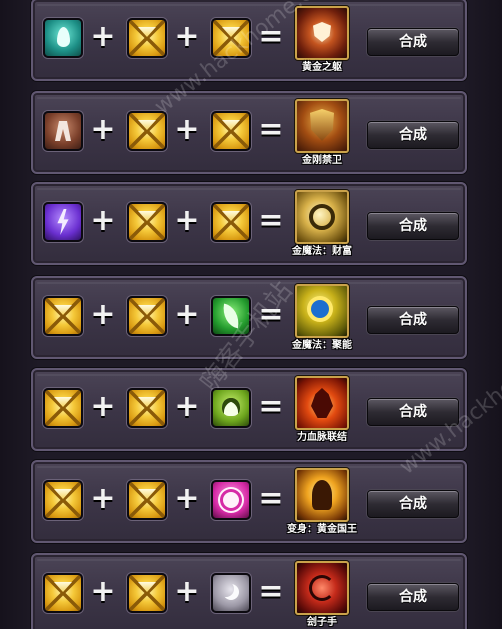 This screenshot has height=629, width=502. I want to click on teal-water-drop-icon, so click(63, 38).